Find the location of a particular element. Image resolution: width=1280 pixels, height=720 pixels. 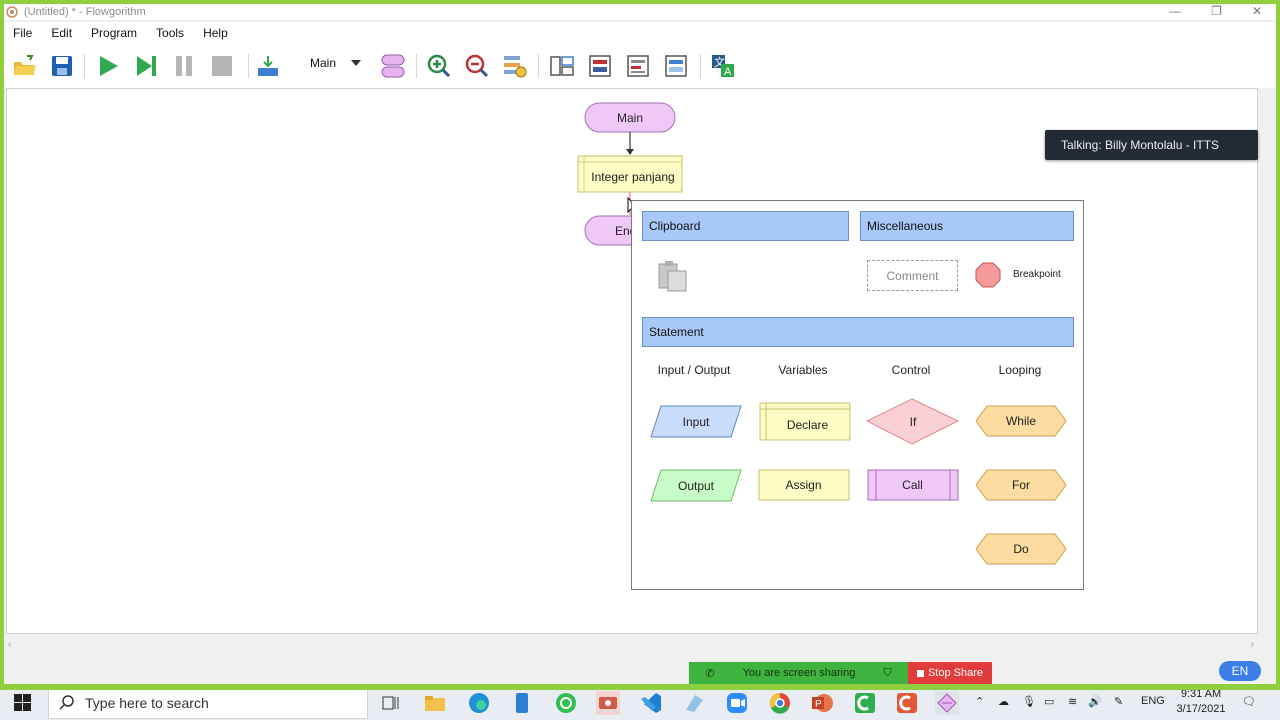

breakpoint-icon is located at coordinates (988, 277).